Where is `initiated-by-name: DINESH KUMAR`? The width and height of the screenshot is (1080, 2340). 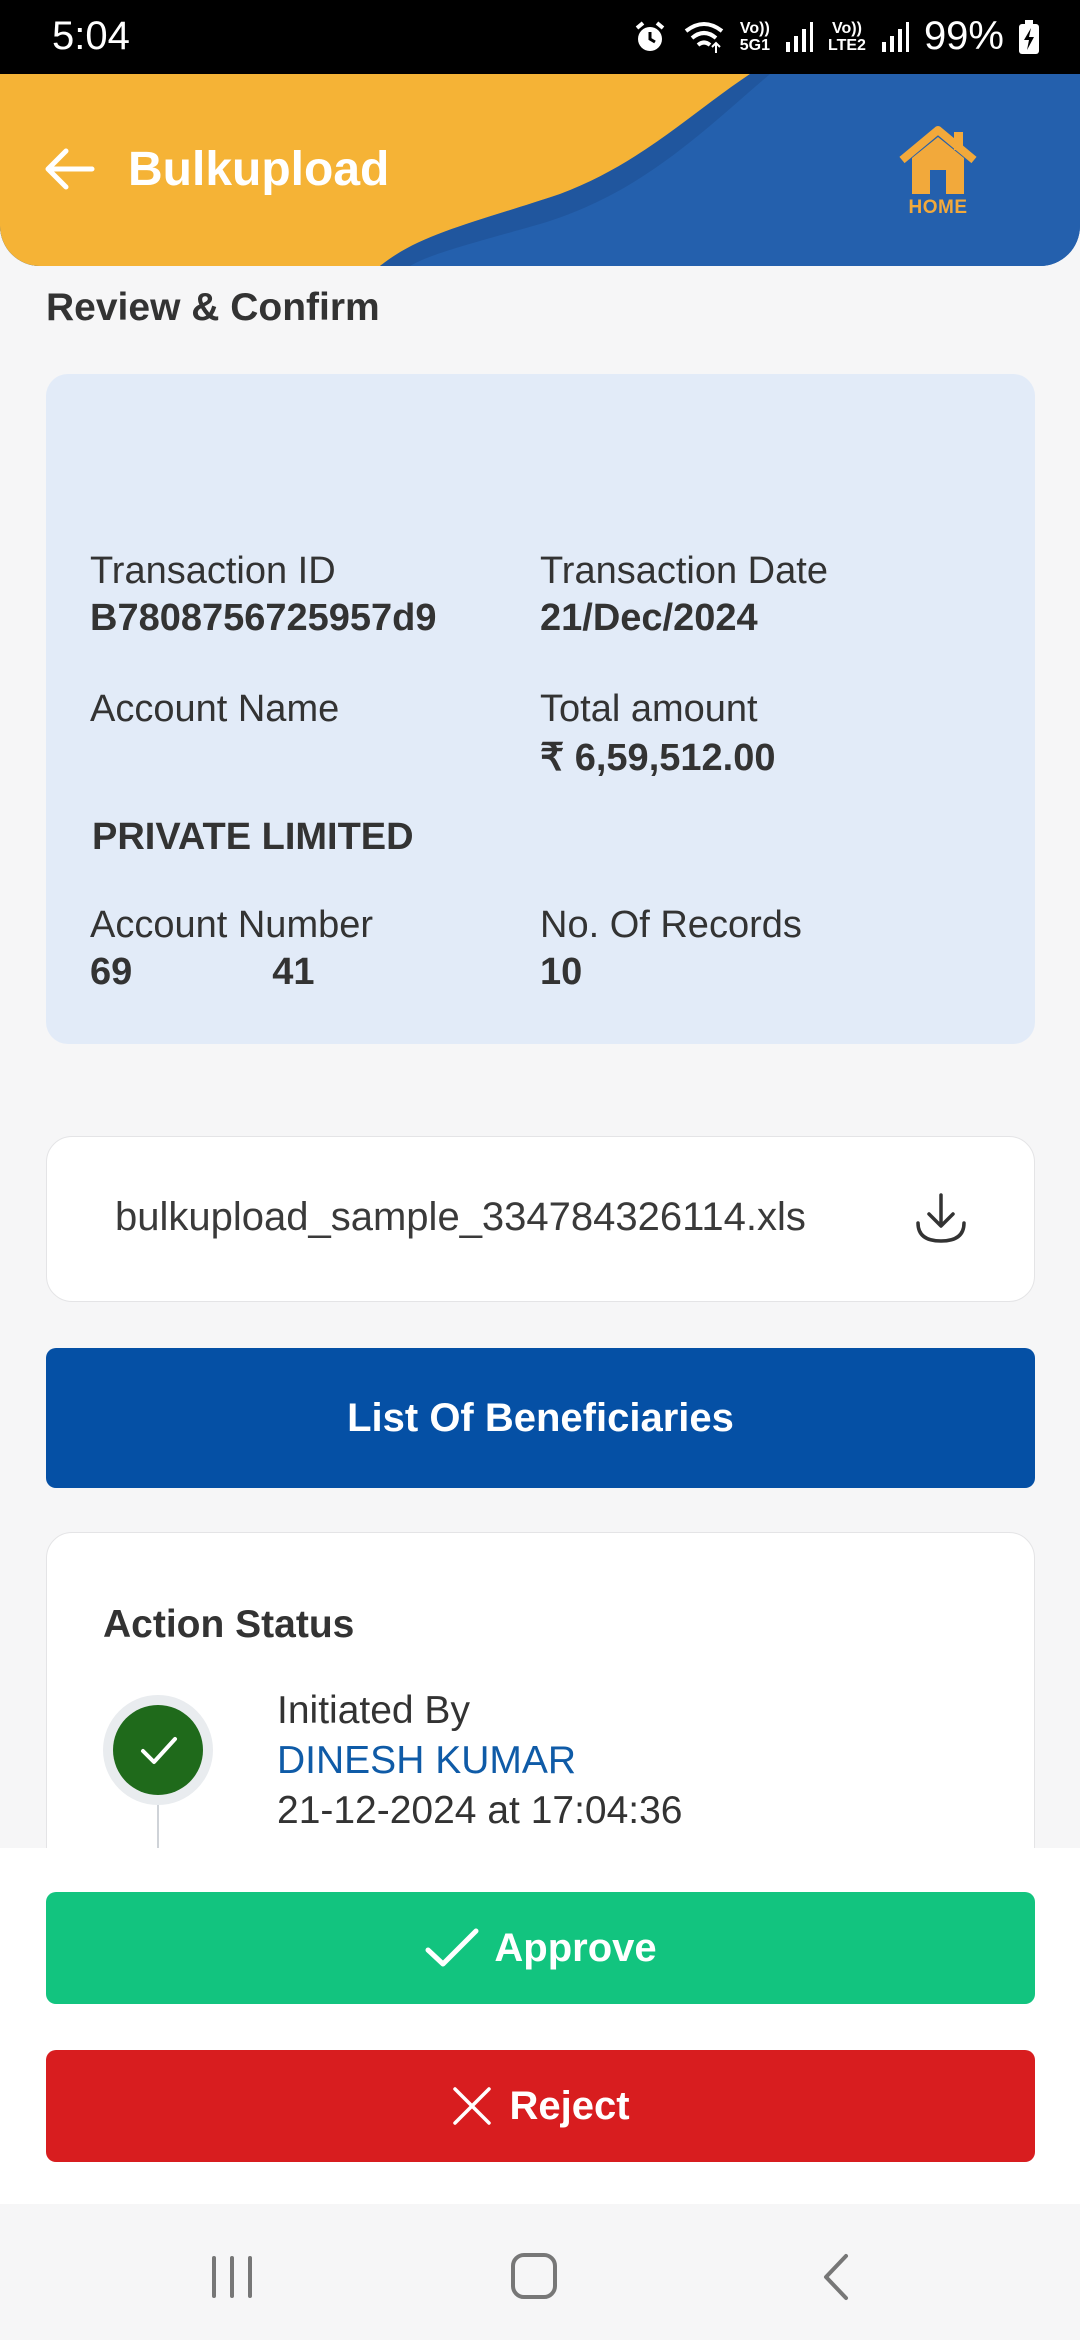 initiated-by-name: DINESH KUMAR is located at coordinates (427, 1760).